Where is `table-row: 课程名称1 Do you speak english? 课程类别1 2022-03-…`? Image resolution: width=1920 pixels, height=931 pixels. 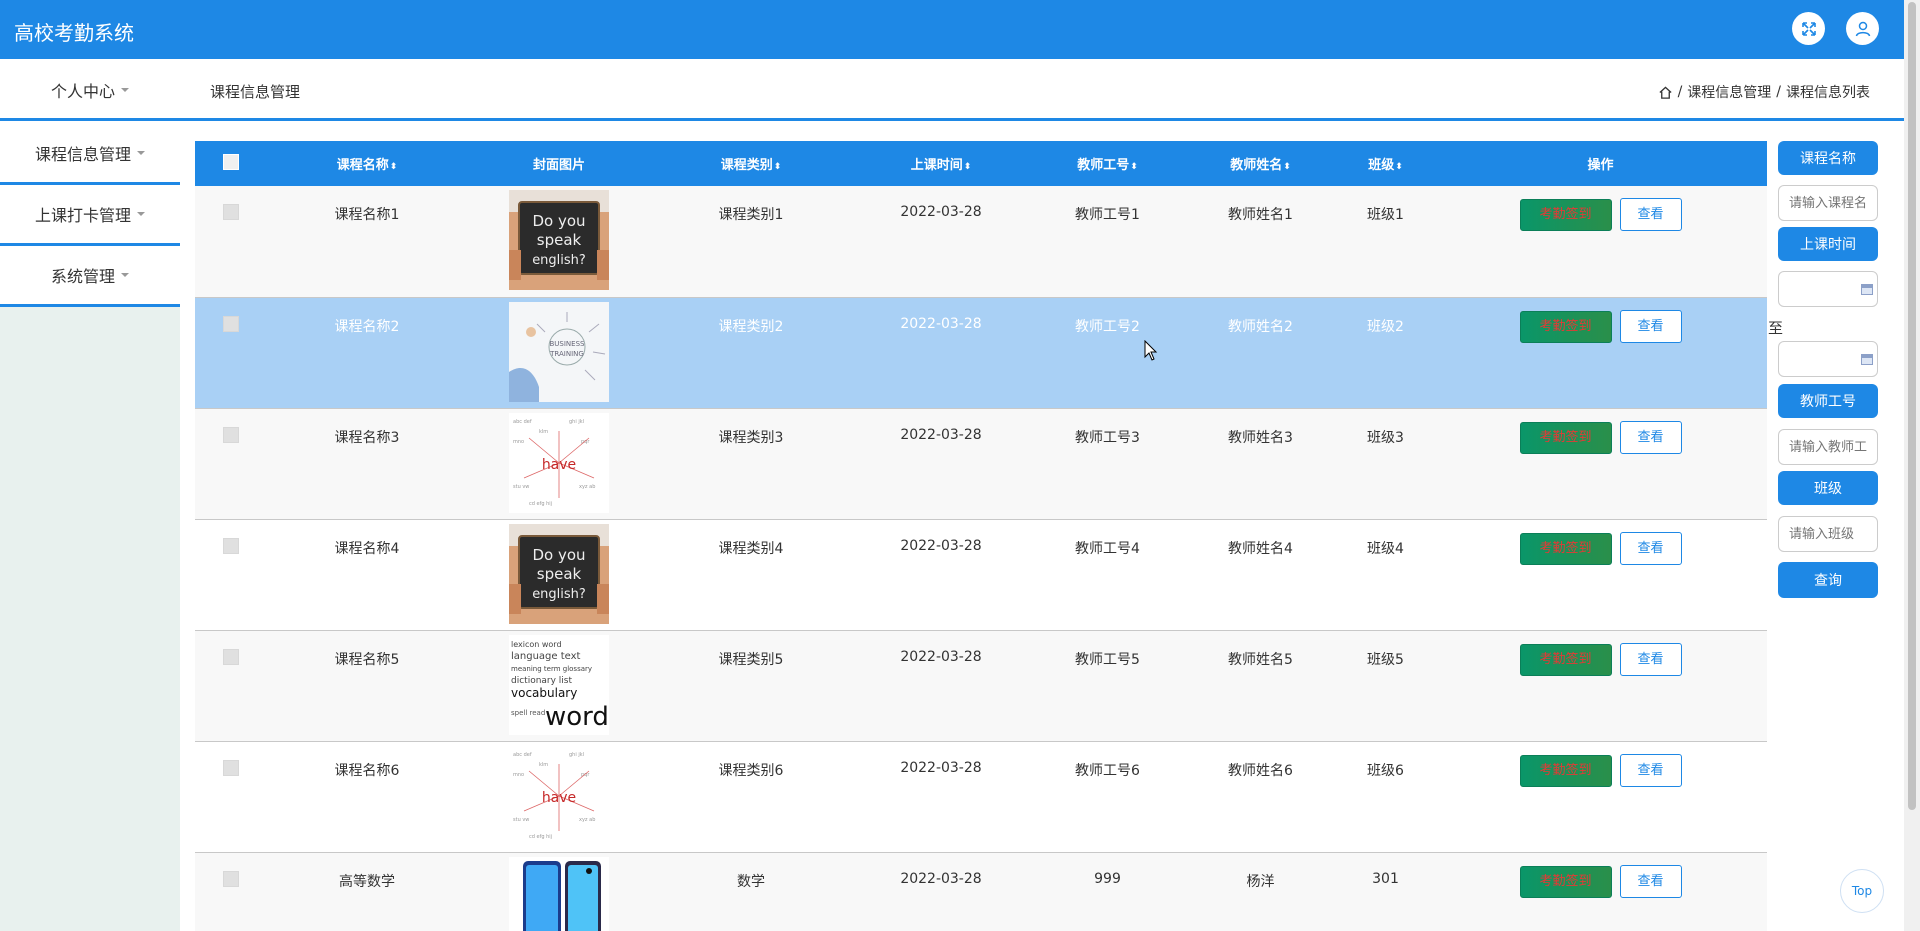
table-row: 课程名称1 Do you speak english? 课程类别1 2022-03-… is located at coordinates (981, 241).